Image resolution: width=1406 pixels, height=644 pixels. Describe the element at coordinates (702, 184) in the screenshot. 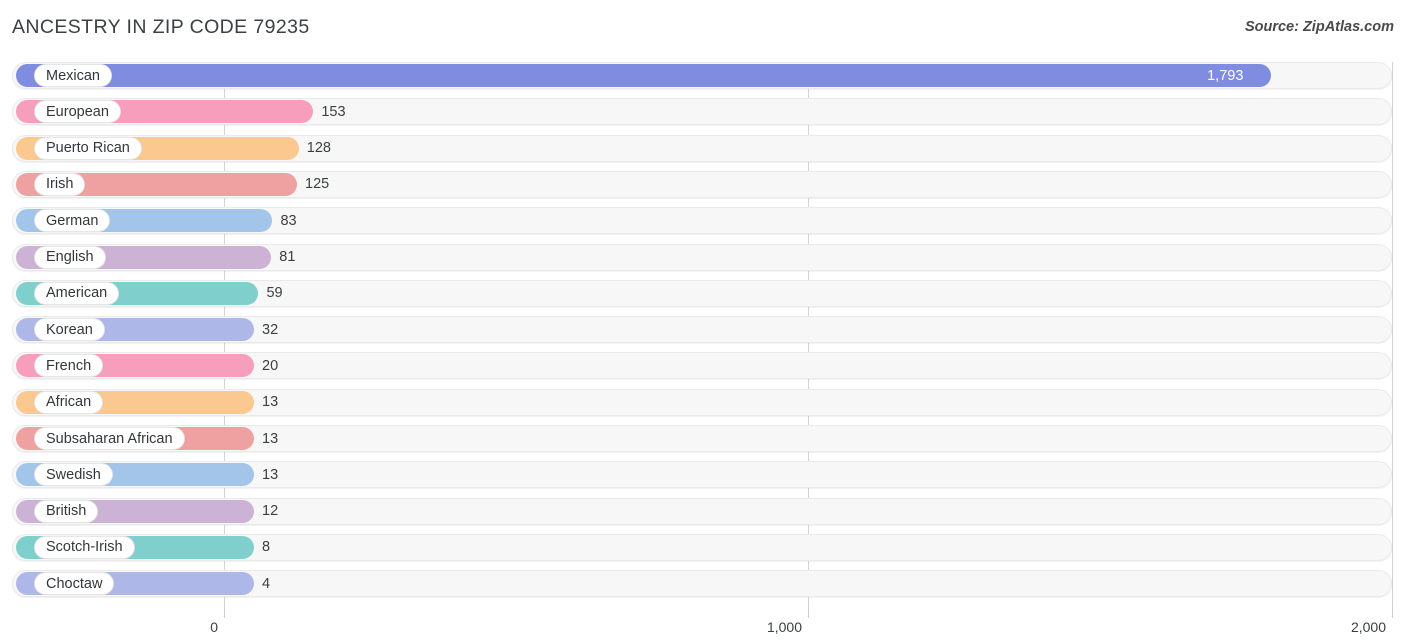

I see `bar-row: Irish 125` at that location.